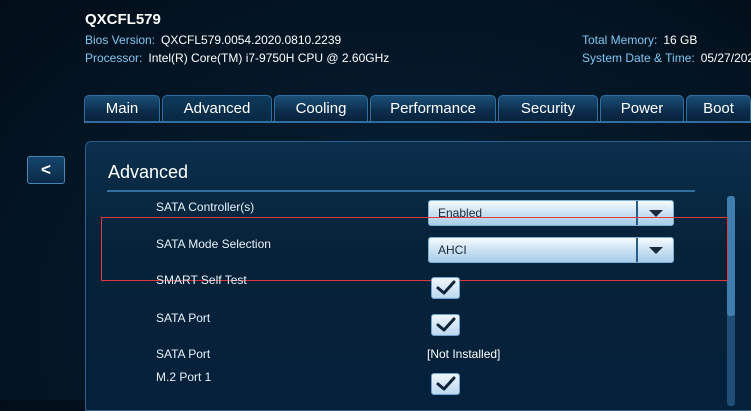 The image size is (751, 411). I want to click on total-memory-label: Total Memory:, so click(620, 40).